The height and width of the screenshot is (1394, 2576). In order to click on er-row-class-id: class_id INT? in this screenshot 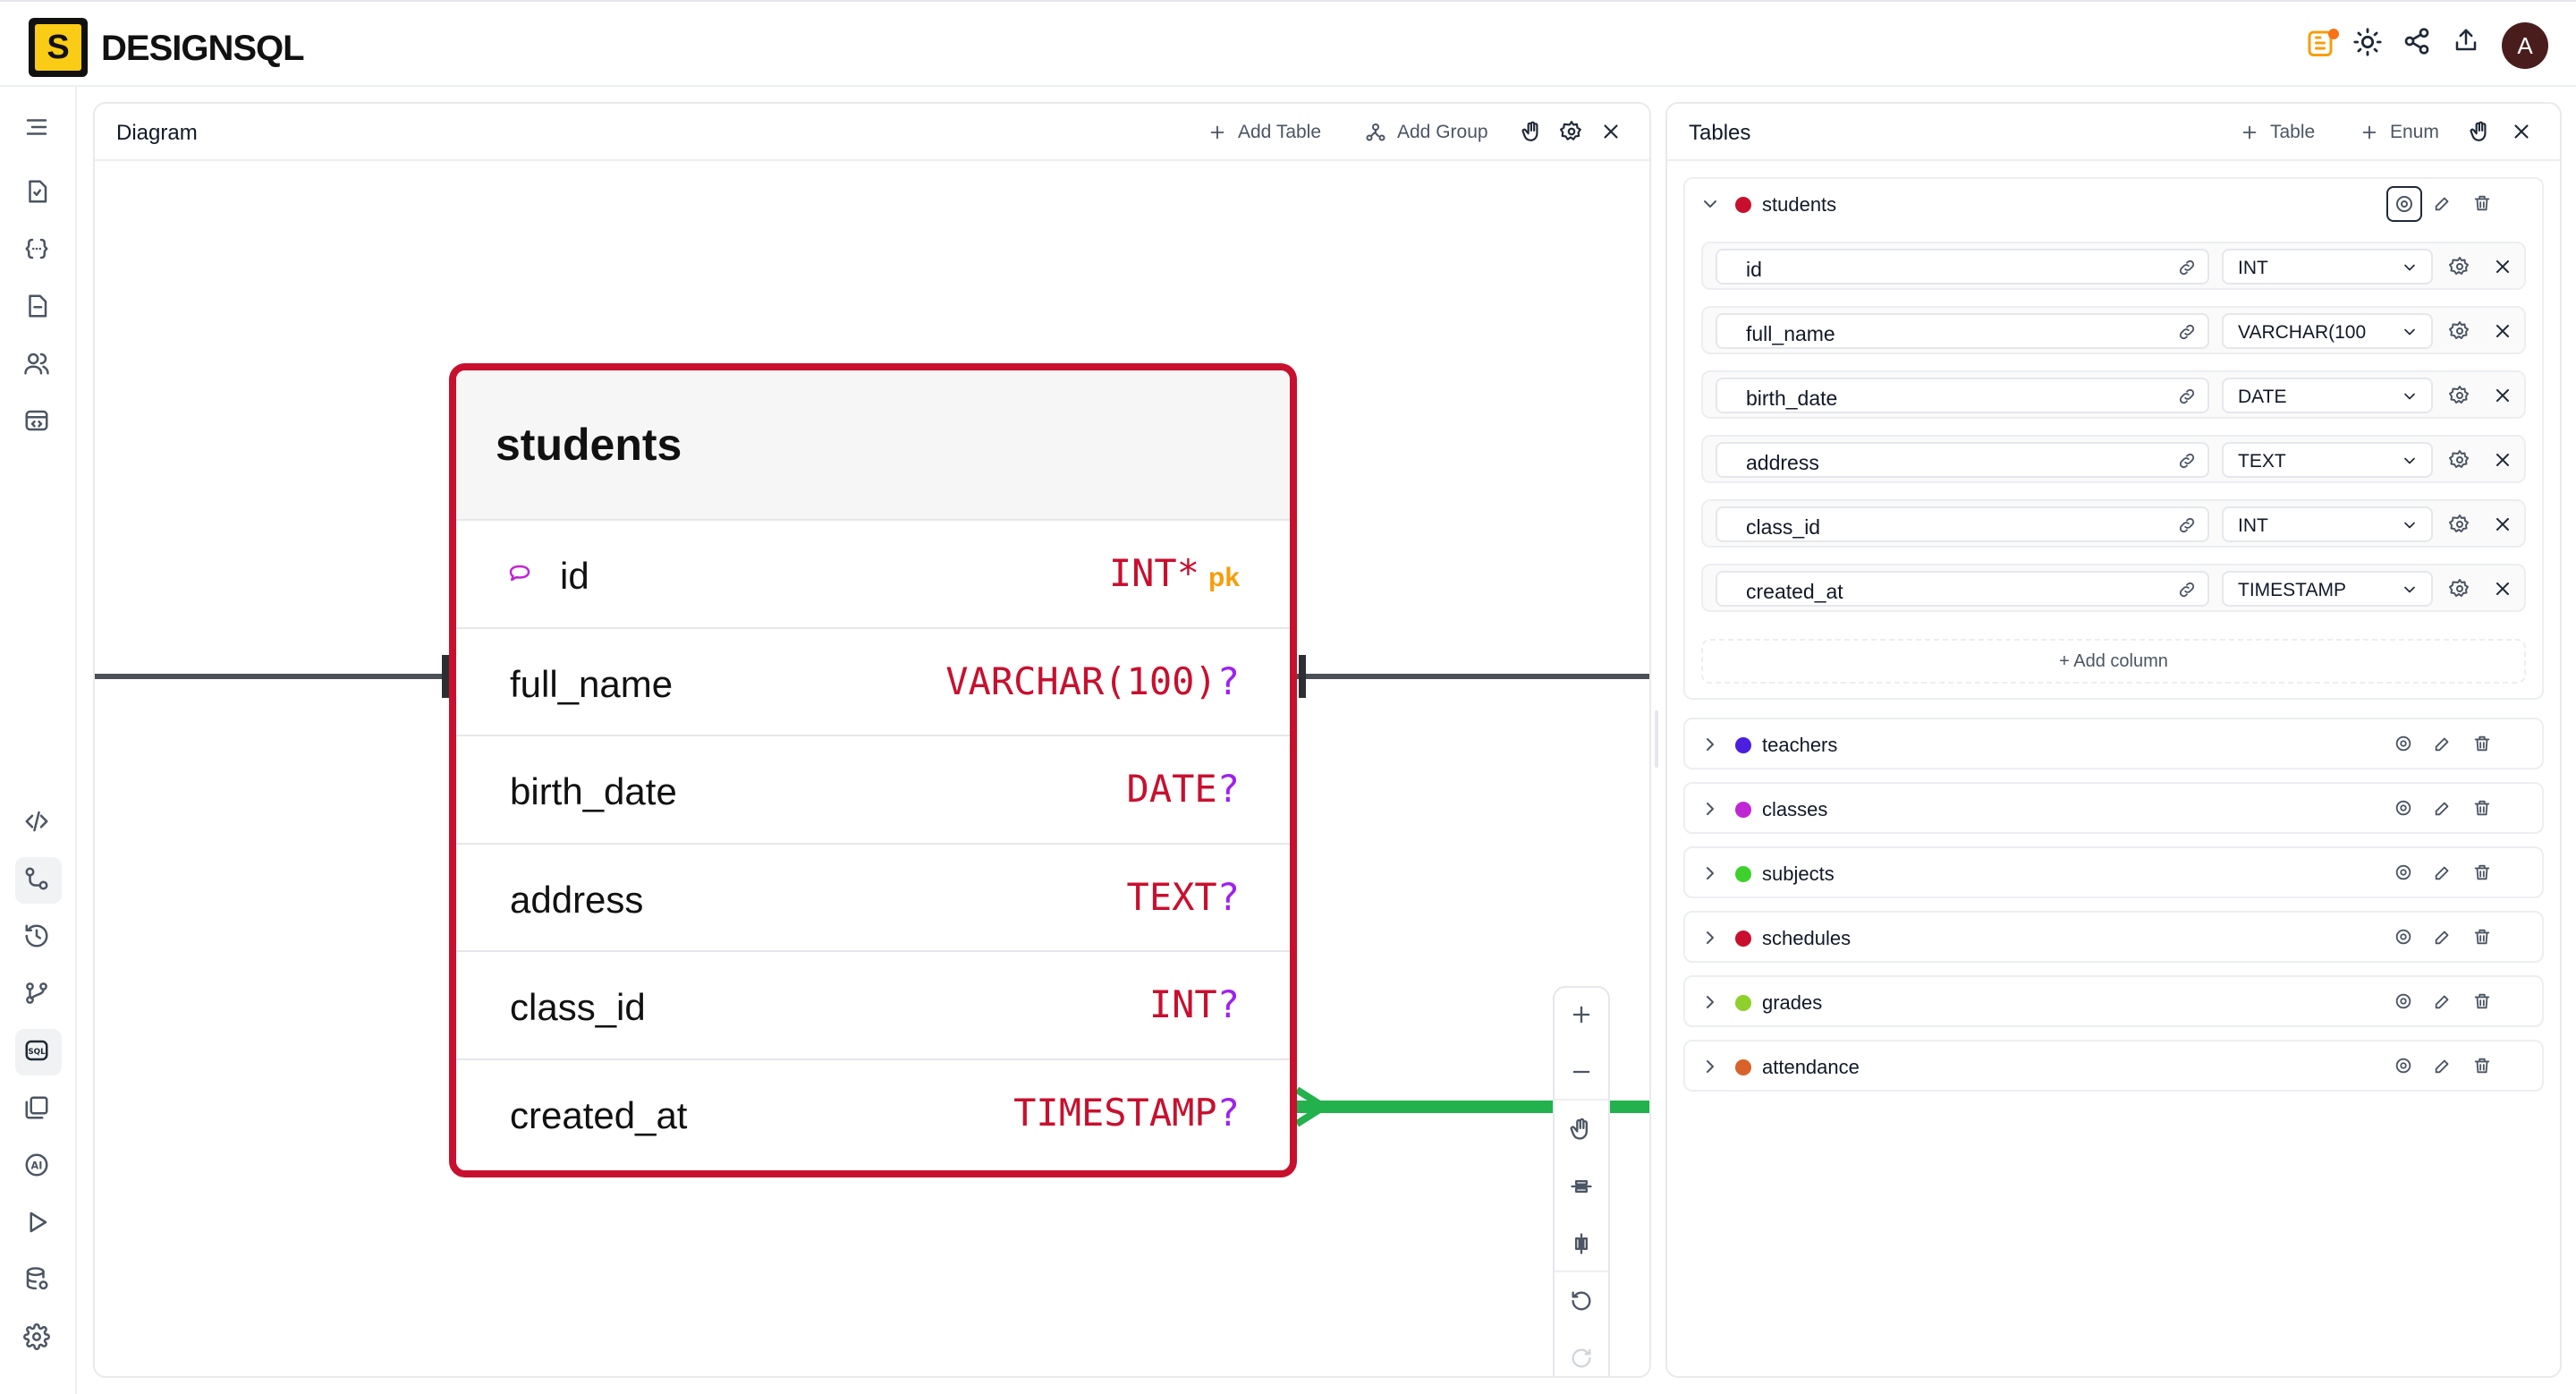, I will do `click(873, 1006)`.